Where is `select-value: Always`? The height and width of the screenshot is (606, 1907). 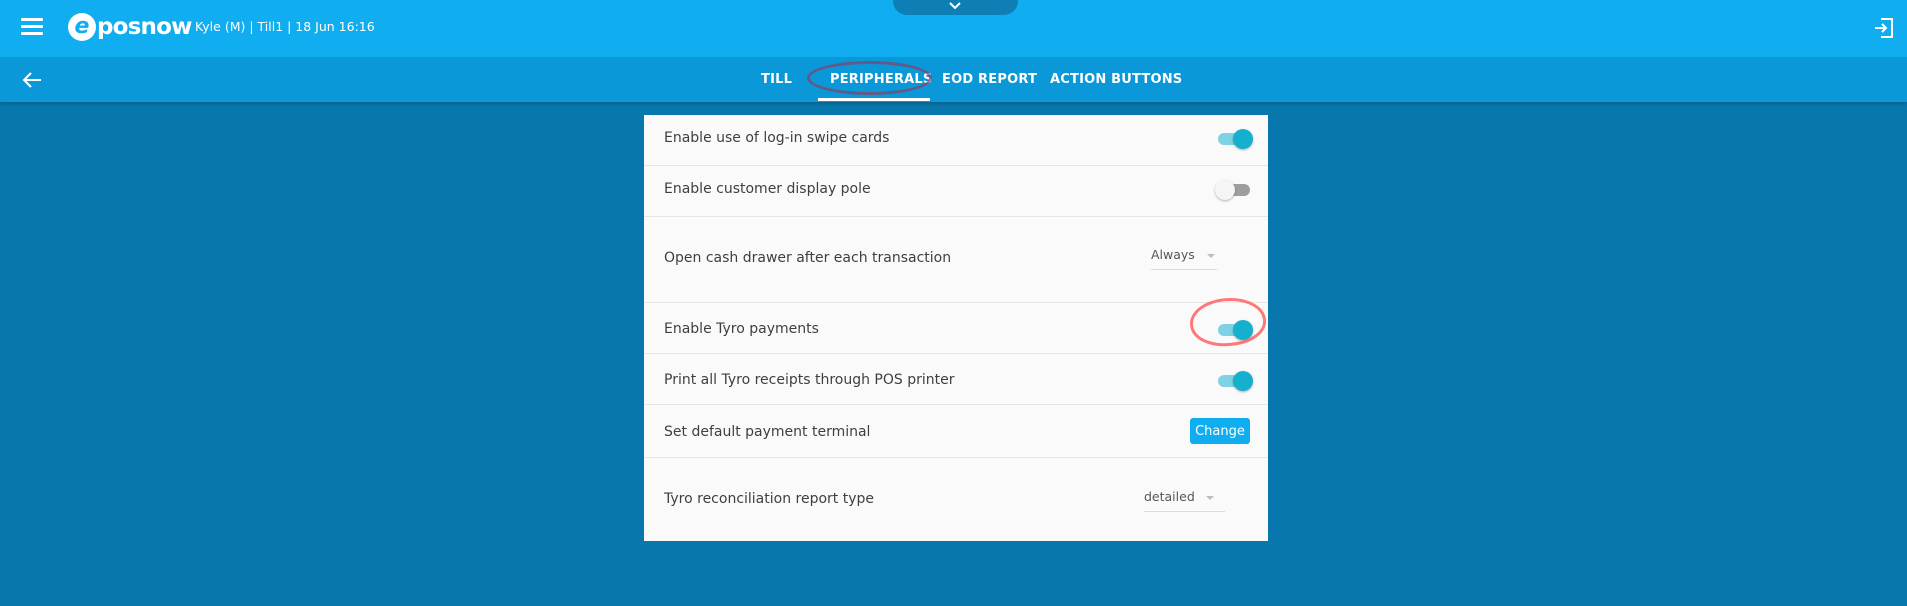 select-value: Always is located at coordinates (1173, 254).